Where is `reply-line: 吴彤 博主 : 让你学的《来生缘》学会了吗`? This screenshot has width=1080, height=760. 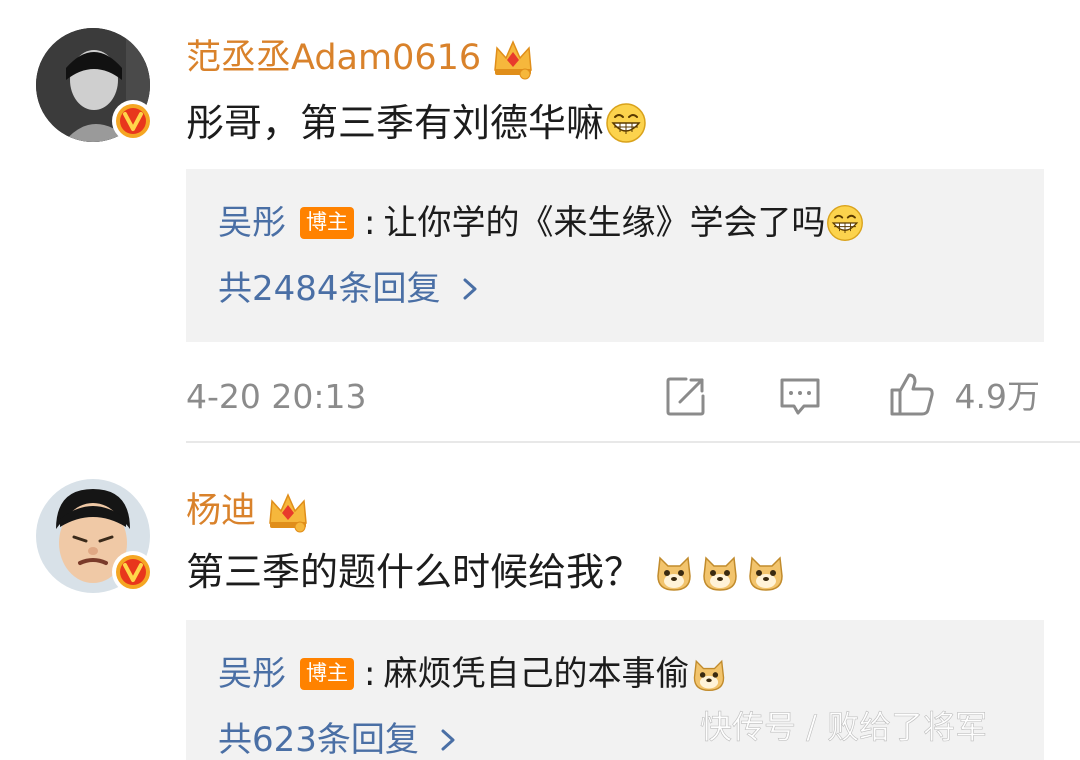 reply-line: 吴彤 博主 : 让你学的《来生缘》学会了吗 is located at coordinates (541, 223).